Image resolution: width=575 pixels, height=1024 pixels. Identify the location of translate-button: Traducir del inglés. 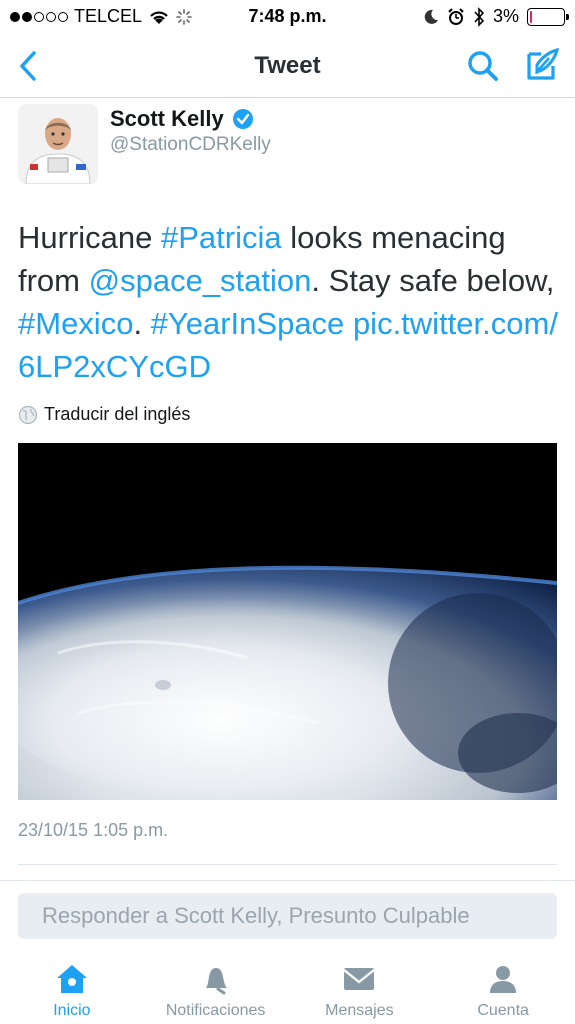
(104, 414).